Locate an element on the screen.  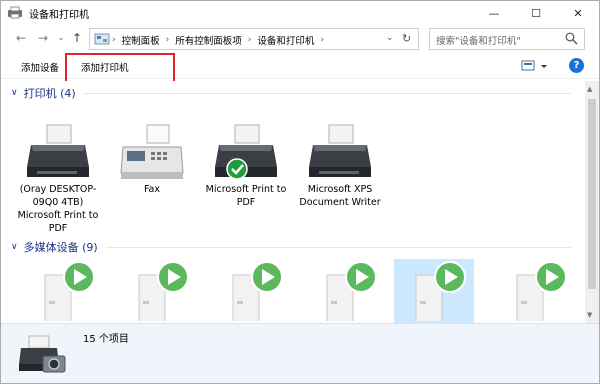
maximize-button: ☐ is located at coordinates (536, 13).